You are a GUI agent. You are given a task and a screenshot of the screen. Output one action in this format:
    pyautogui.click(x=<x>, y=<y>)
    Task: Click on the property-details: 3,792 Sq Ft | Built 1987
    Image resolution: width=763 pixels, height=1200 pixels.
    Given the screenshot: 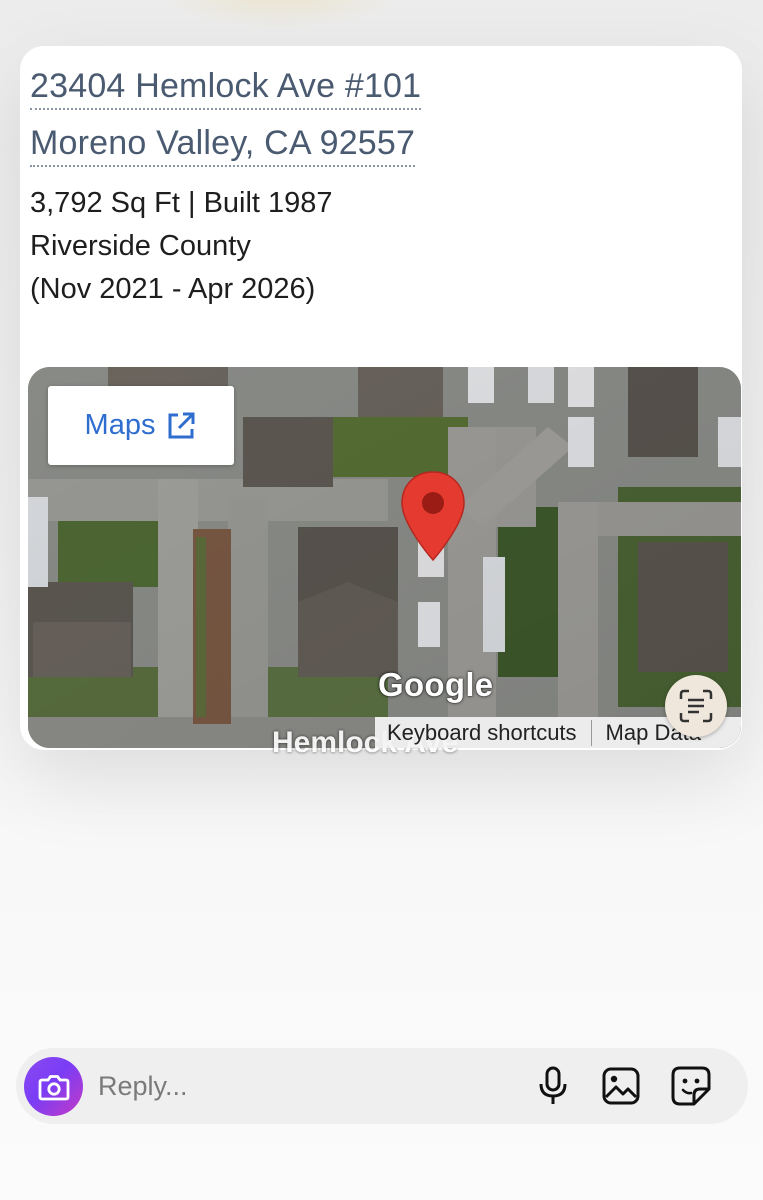 What is the action you would take?
    pyautogui.click(x=181, y=203)
    